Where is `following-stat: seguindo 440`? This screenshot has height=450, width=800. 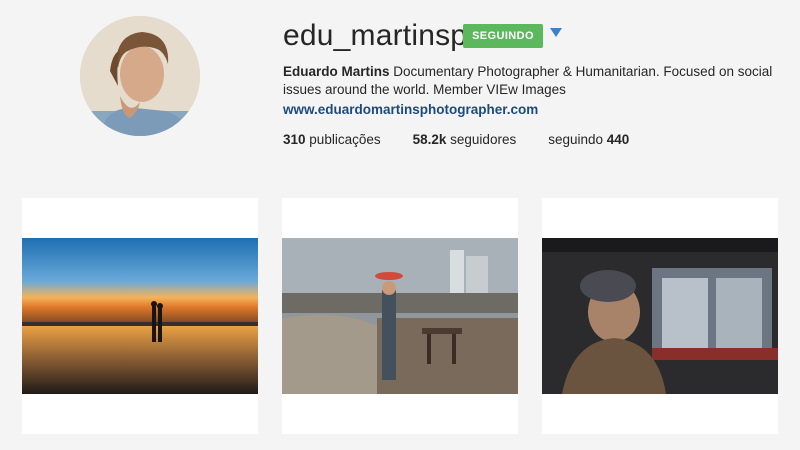
following-stat: seguindo 440 is located at coordinates (588, 139).